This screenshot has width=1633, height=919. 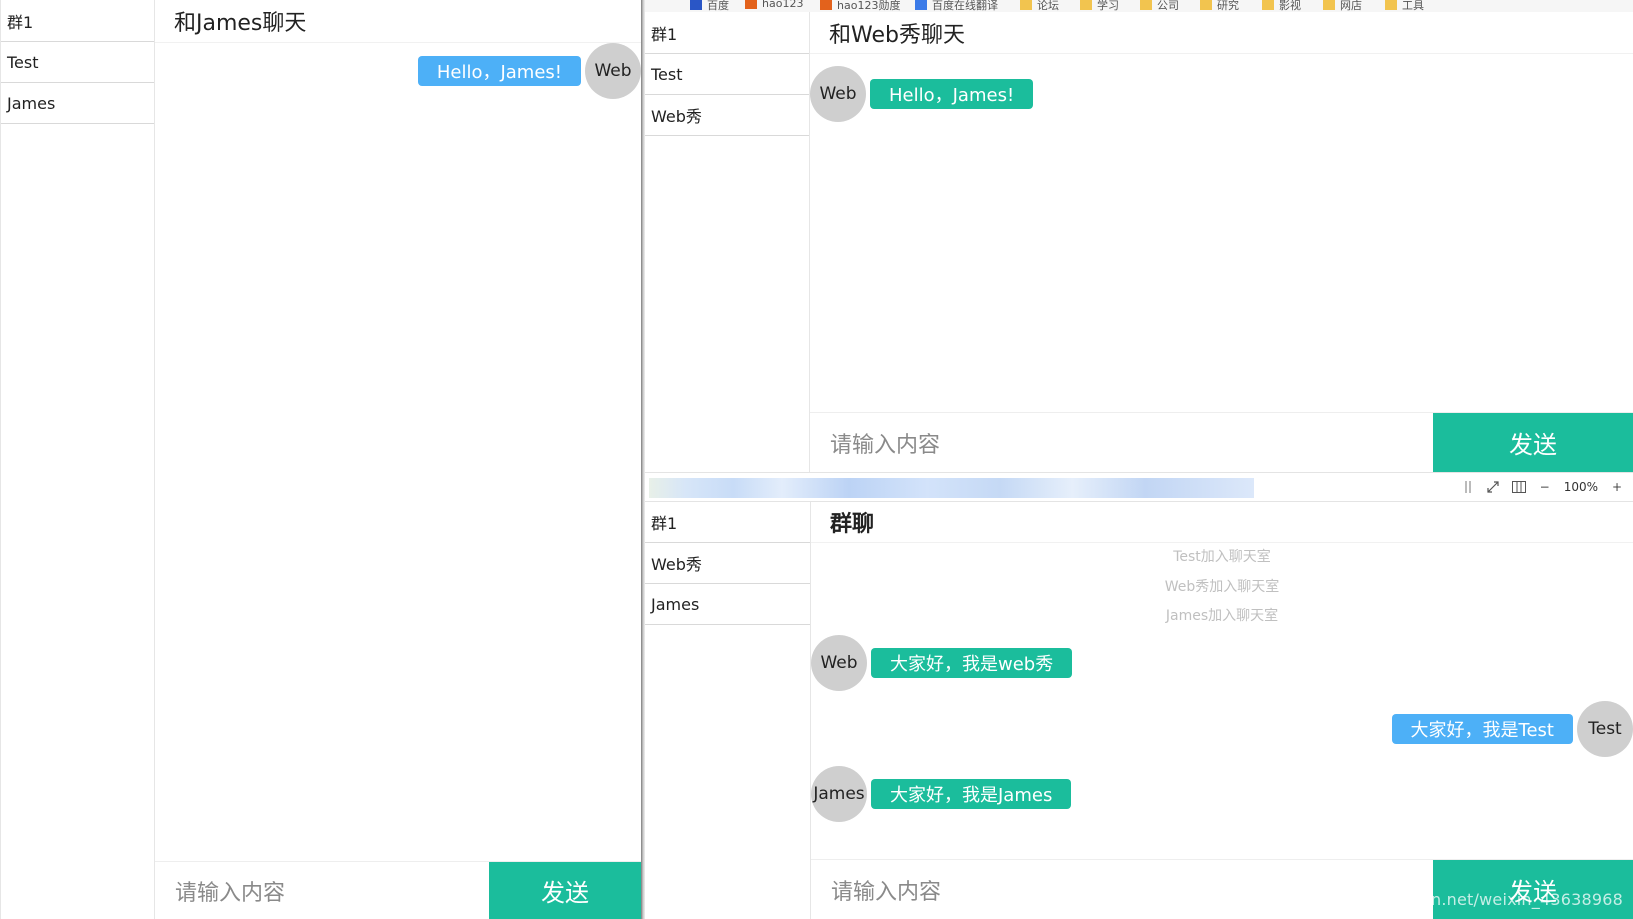 I want to click on bookmark-item: hao123勋度, so click(x=860, y=6).